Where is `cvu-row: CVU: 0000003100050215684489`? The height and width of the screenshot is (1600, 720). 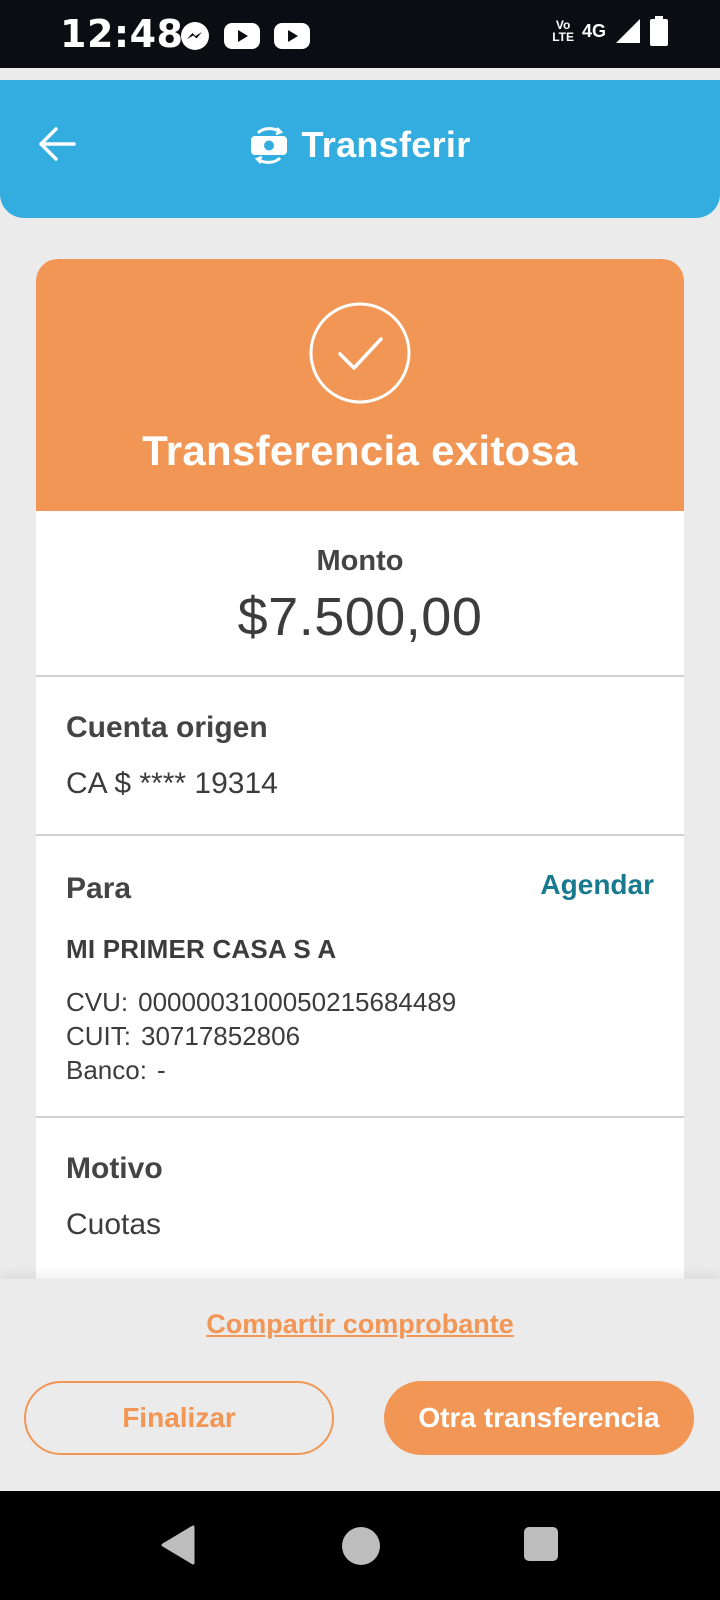 cvu-row: CVU: 0000003100050215684489 is located at coordinates (360, 1002).